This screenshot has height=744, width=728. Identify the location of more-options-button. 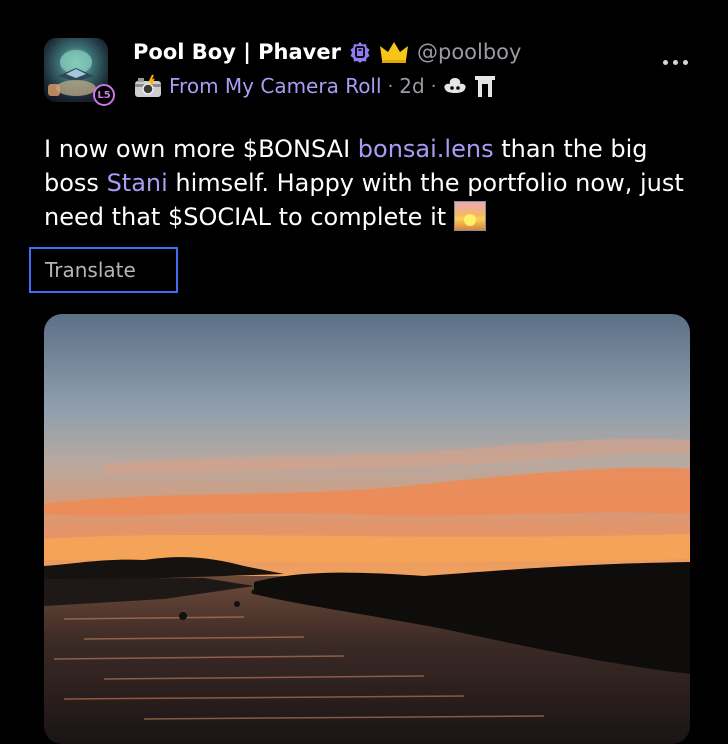
(675, 62).